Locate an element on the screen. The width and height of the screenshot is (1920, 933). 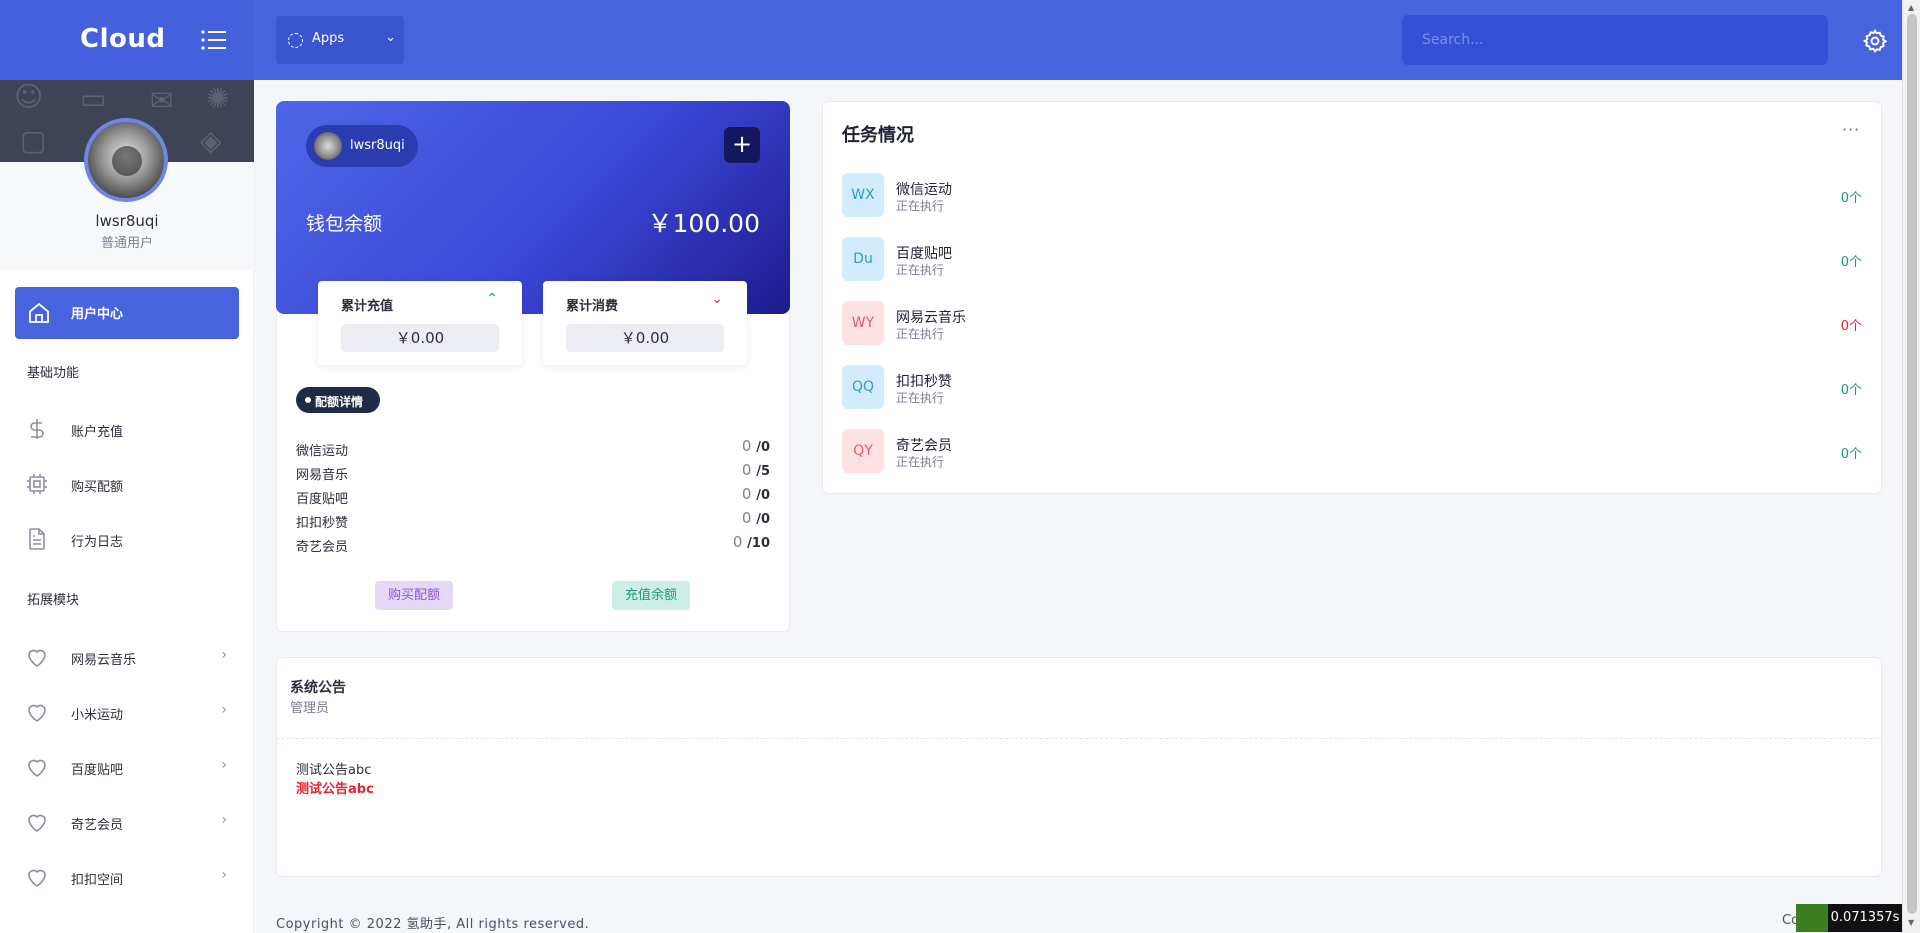
total-recharge-value: ￥0.00 is located at coordinates (420, 338).